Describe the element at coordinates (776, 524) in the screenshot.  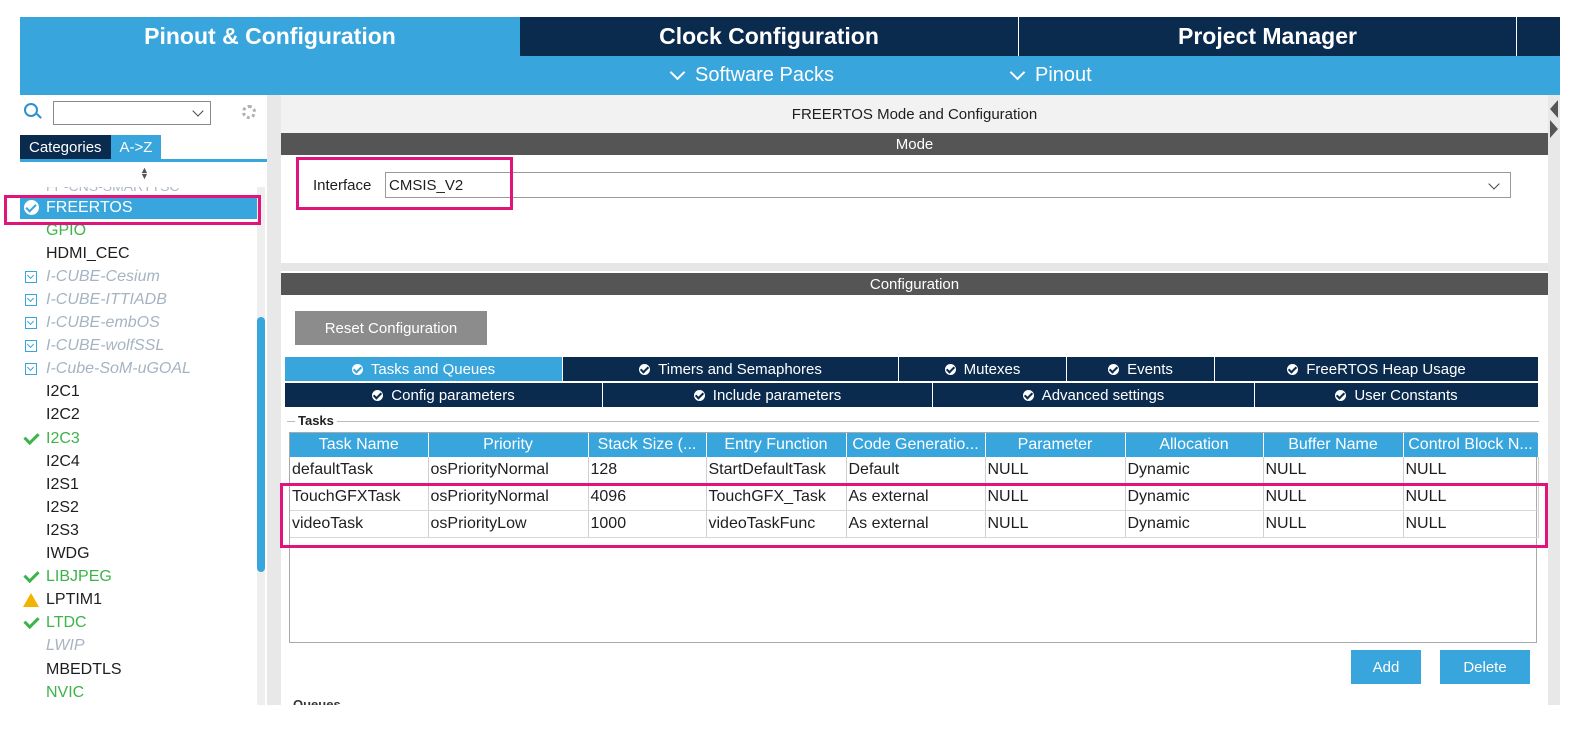
I see `table-cell: videoTaskFunc` at that location.